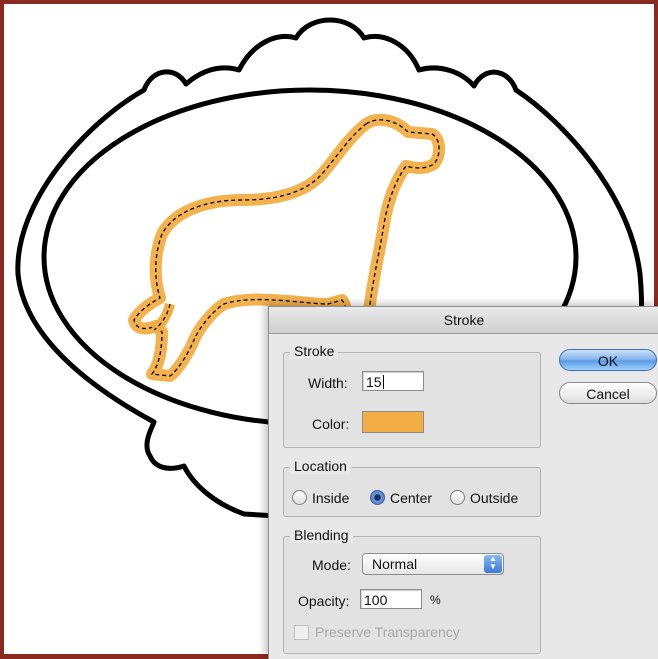 The image size is (658, 659). What do you see at coordinates (331, 565) in the screenshot?
I see `mode-label: Mode:` at bounding box center [331, 565].